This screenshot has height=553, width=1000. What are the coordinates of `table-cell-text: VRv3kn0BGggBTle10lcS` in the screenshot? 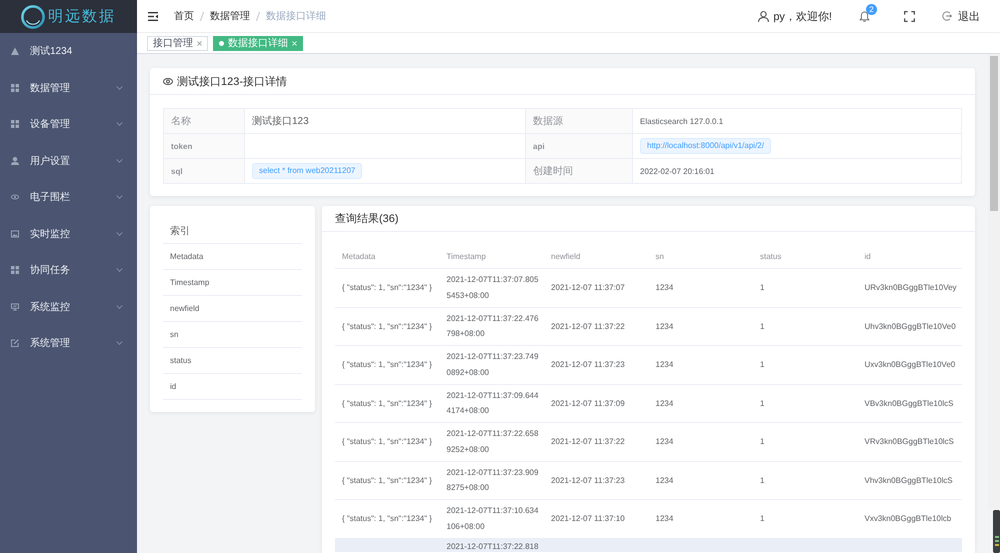 It's located at (909, 442).